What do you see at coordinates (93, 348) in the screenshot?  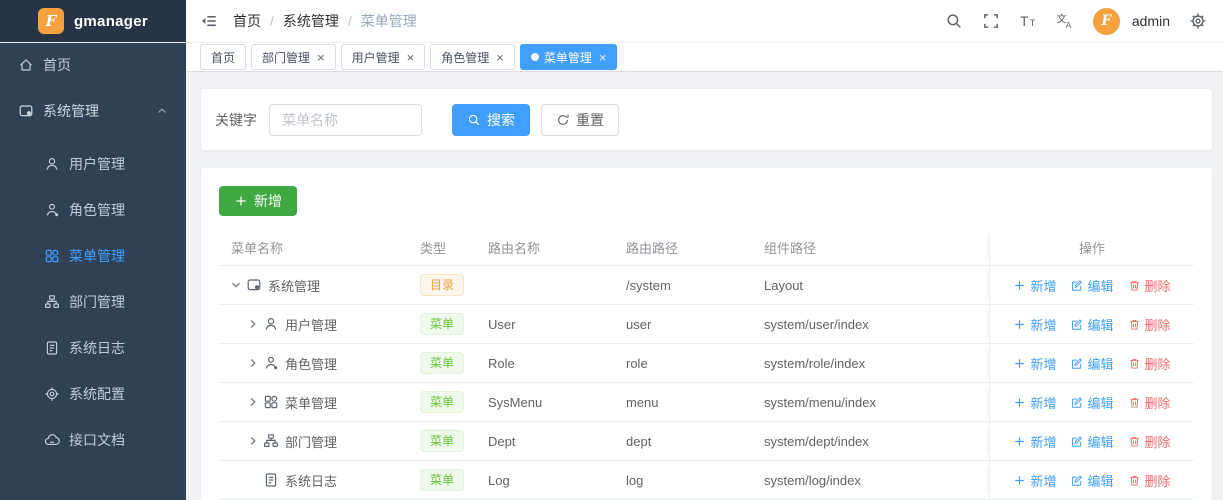 I see `sidebar-item-log: 系统日志` at bounding box center [93, 348].